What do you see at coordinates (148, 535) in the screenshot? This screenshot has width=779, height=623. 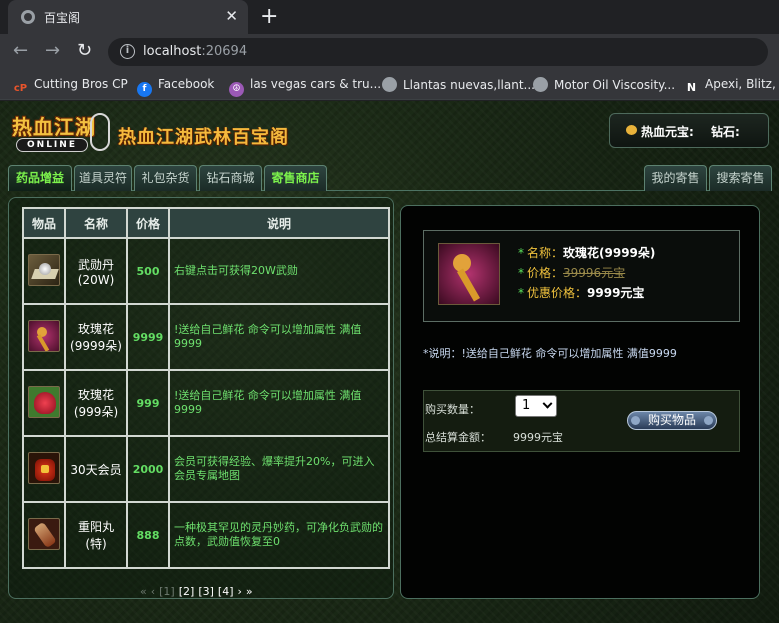 I see `item-price: 888` at bounding box center [148, 535].